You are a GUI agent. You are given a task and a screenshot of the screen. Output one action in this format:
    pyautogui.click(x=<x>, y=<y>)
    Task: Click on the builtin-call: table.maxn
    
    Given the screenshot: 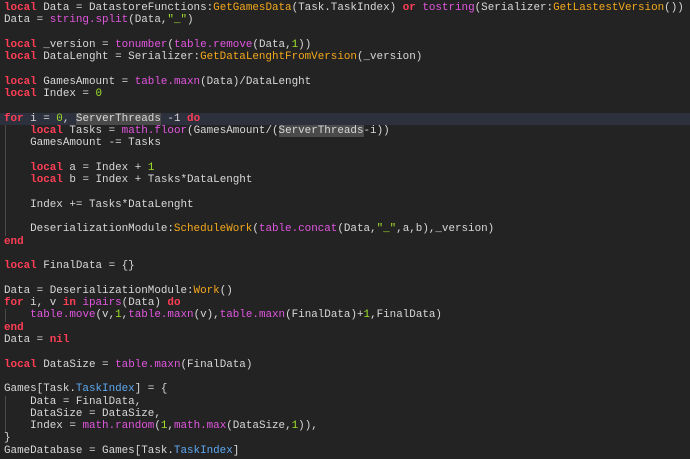 What is the action you would take?
    pyautogui.click(x=252, y=315)
    